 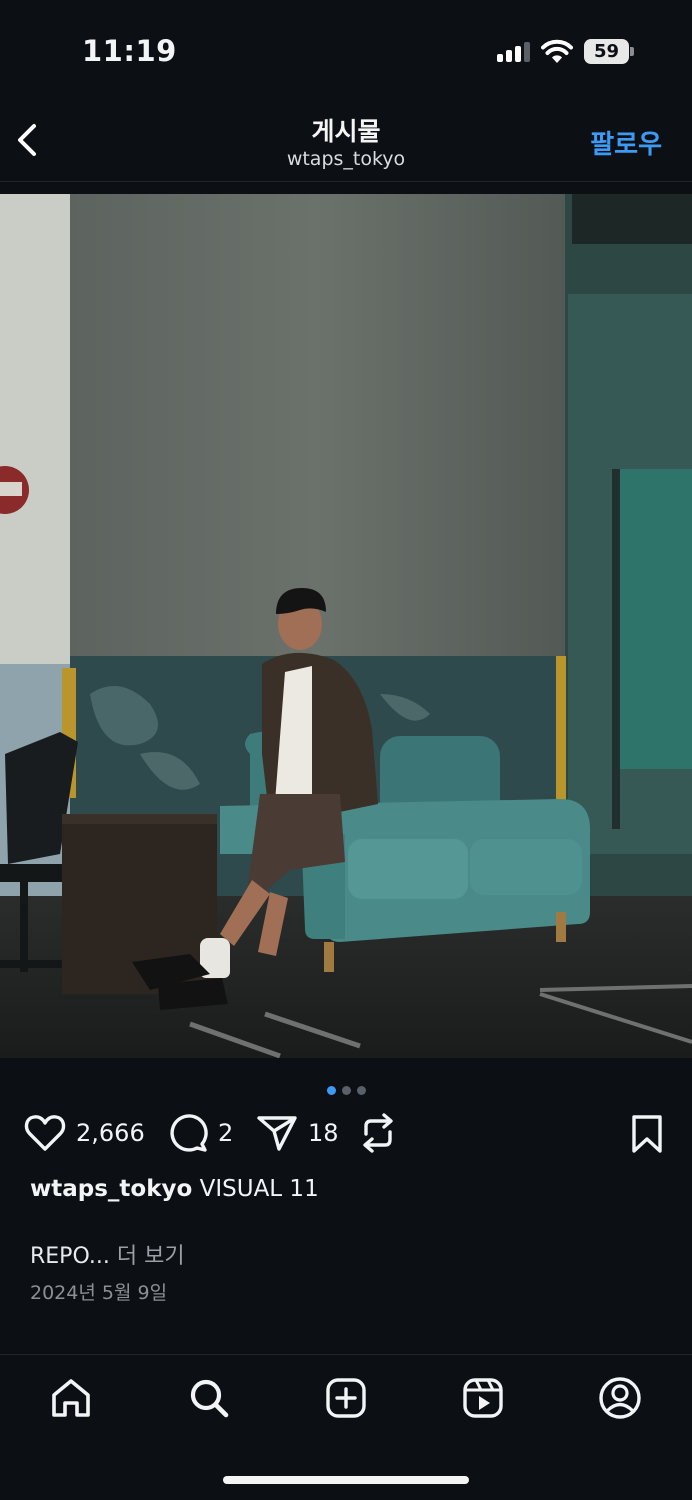 I want to click on battery-level: 59, so click(x=606, y=51).